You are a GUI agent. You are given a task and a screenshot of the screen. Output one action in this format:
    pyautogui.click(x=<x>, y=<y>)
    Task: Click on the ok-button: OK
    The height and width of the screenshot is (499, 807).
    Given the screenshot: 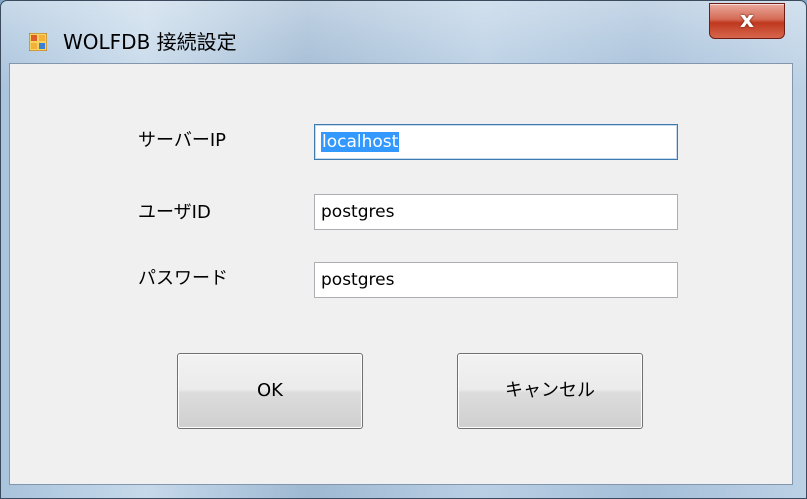 What is the action you would take?
    pyautogui.click(x=270, y=391)
    